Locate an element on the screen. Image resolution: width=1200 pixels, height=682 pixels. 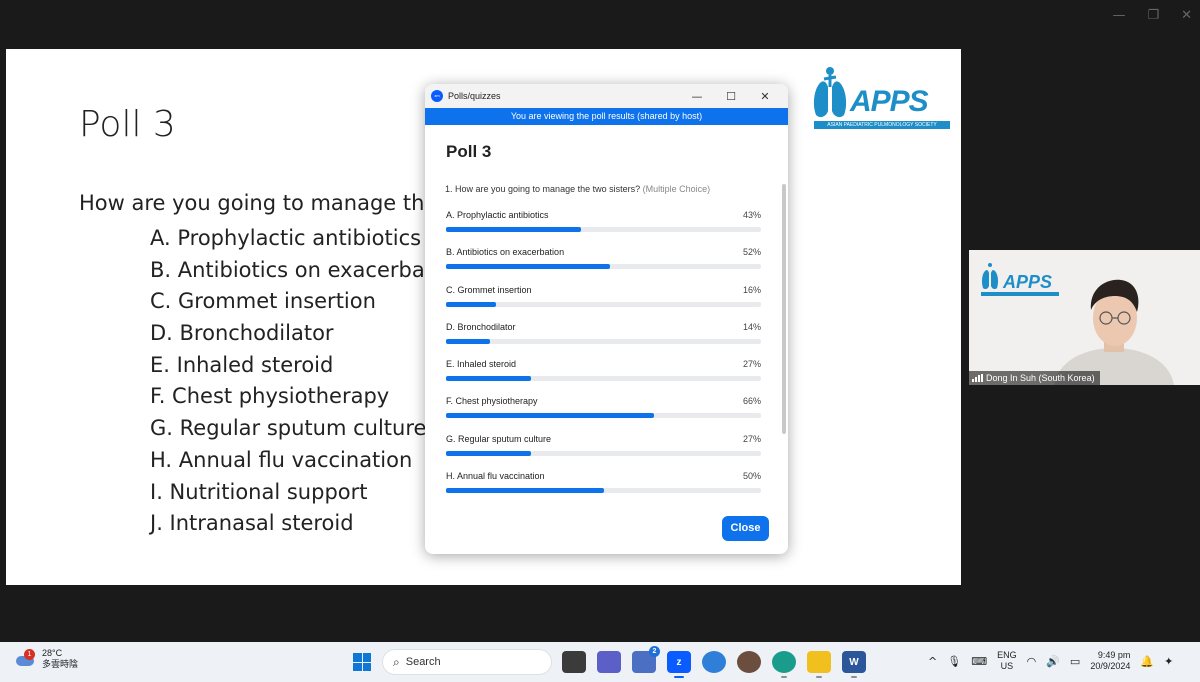
word-icon: W is located at coordinates (854, 664).